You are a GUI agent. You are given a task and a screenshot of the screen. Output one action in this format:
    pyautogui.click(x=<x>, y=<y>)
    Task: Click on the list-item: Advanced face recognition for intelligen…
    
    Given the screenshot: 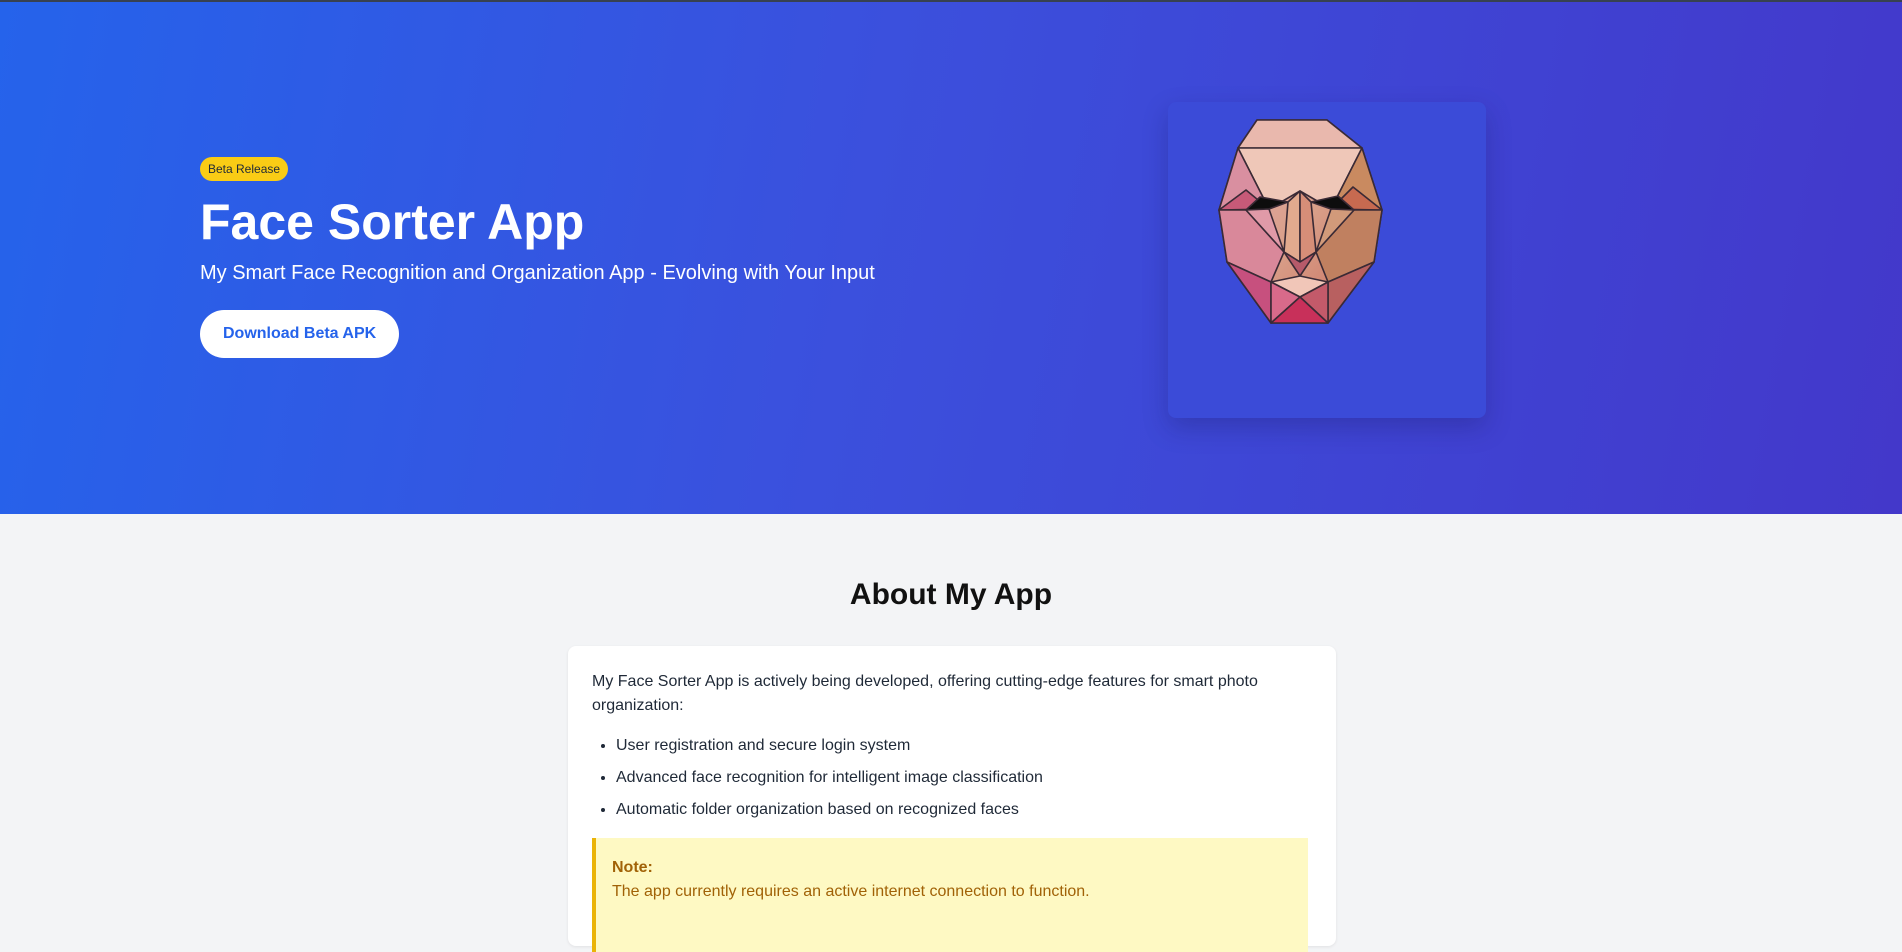 What is the action you would take?
    pyautogui.click(x=829, y=778)
    